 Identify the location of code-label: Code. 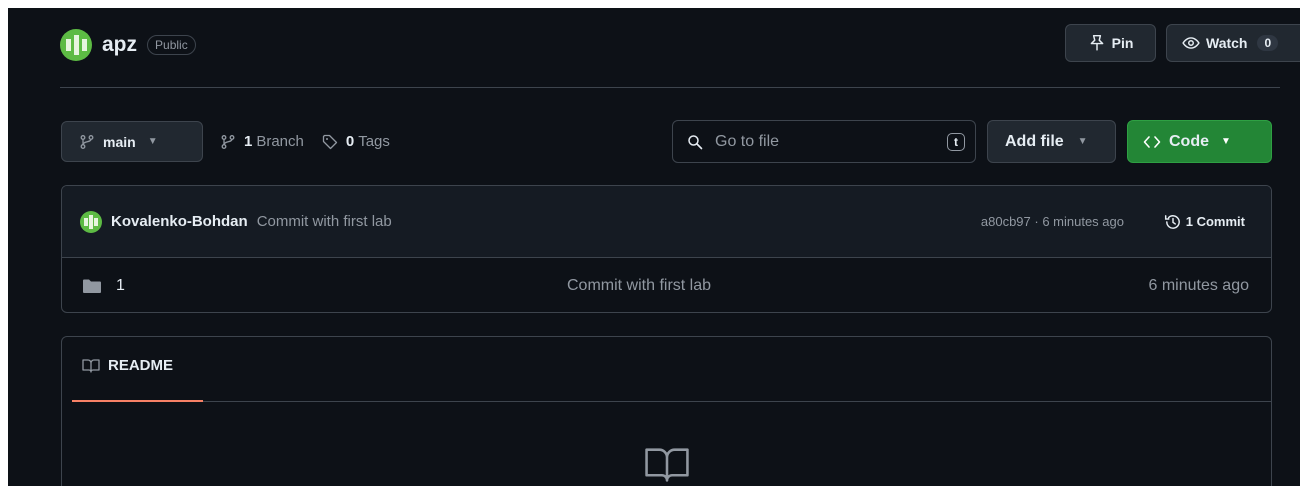
(1189, 141).